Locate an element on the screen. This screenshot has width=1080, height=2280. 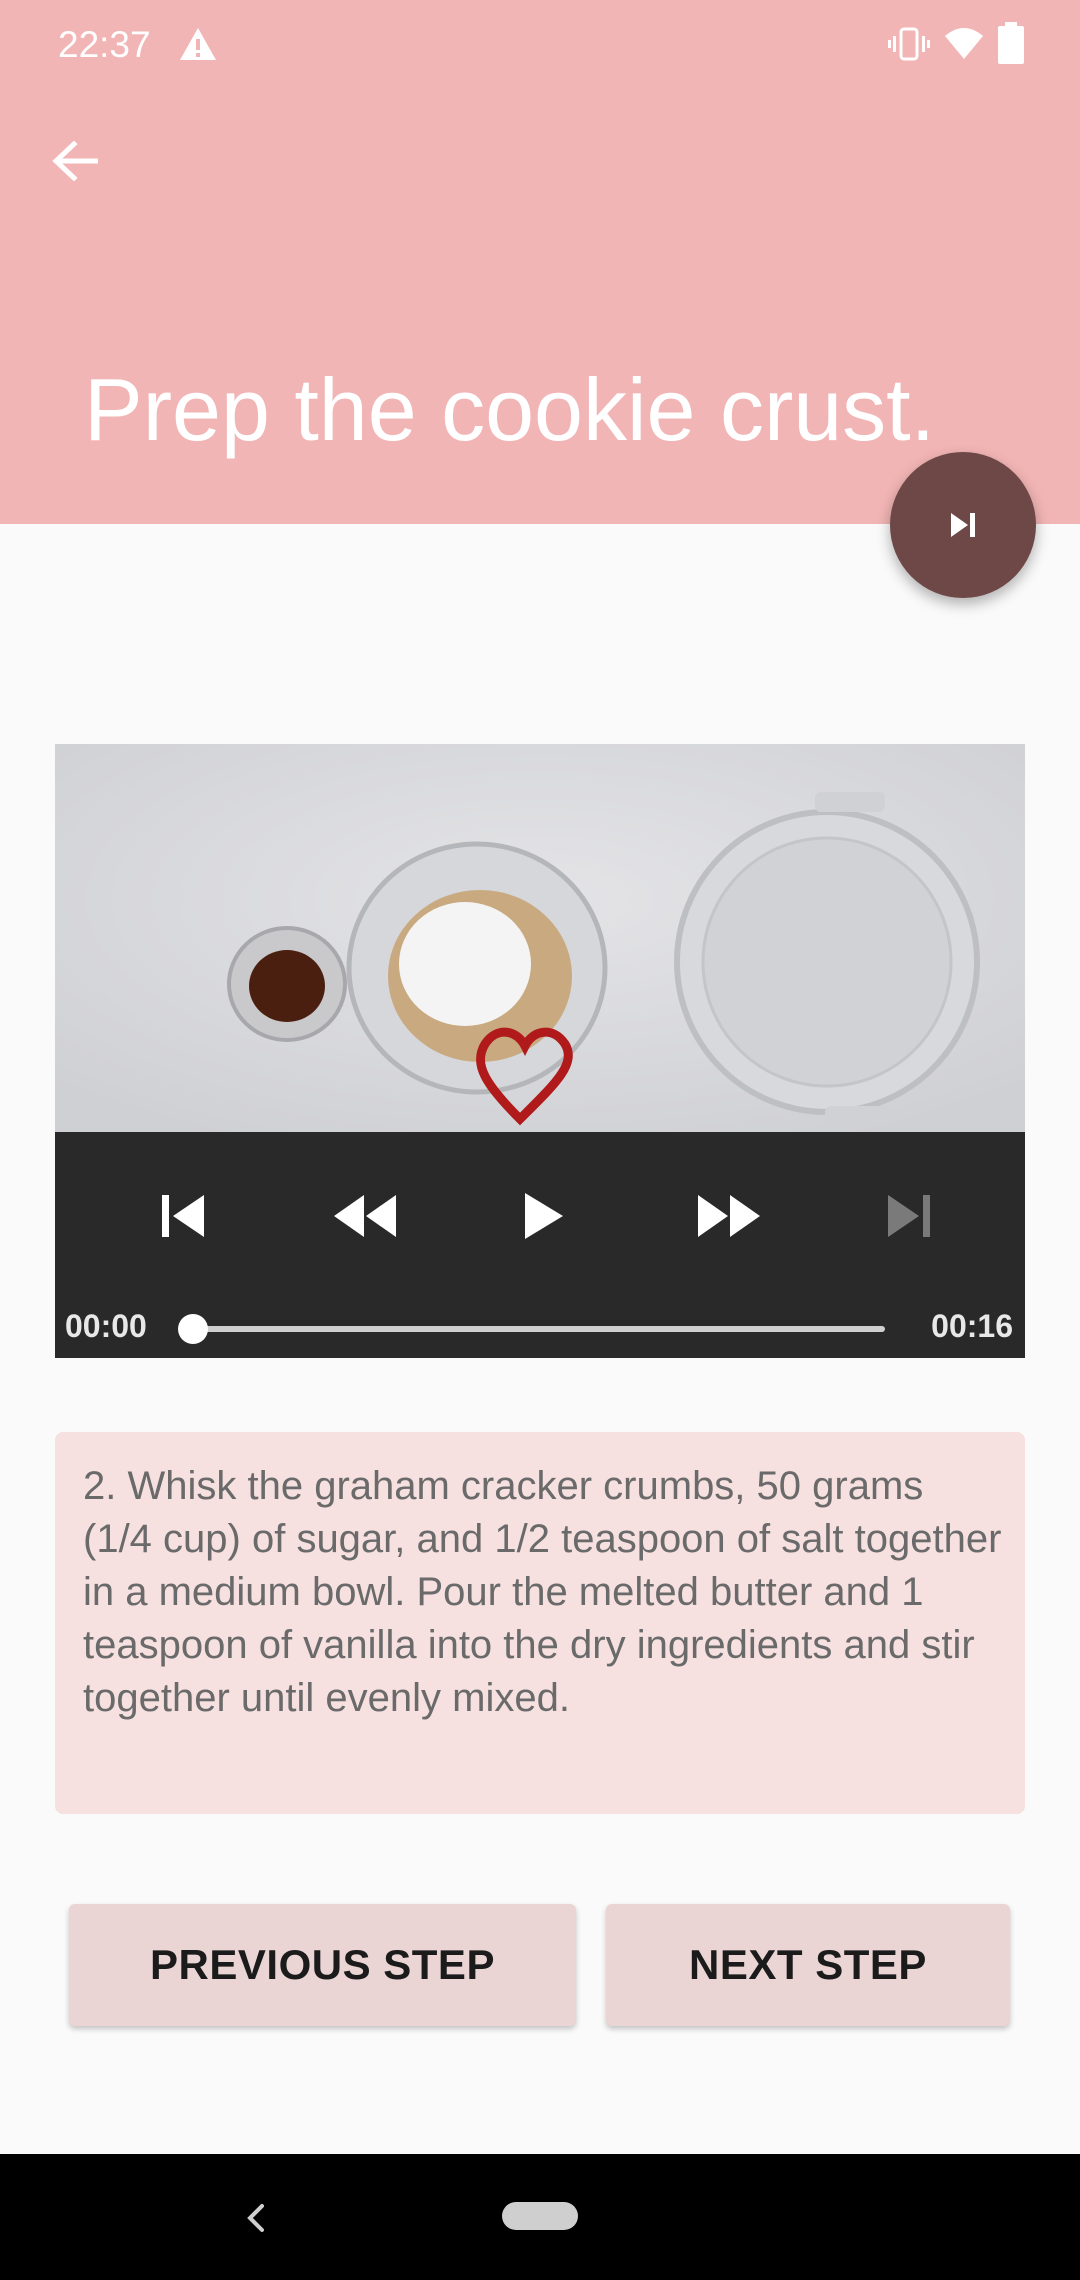
back-button is located at coordinates (75, 161).